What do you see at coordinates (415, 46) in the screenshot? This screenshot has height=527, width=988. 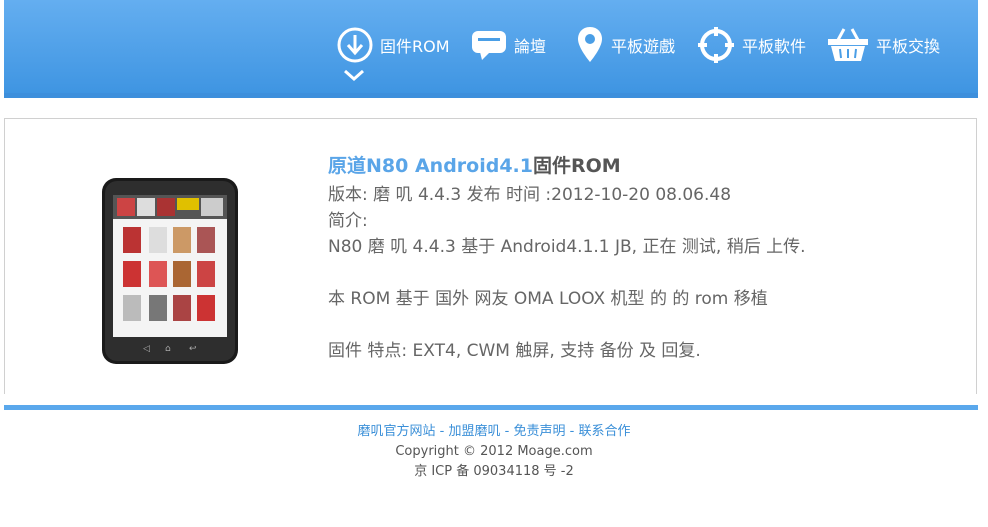 I see `nav-label: 固件ROM` at bounding box center [415, 46].